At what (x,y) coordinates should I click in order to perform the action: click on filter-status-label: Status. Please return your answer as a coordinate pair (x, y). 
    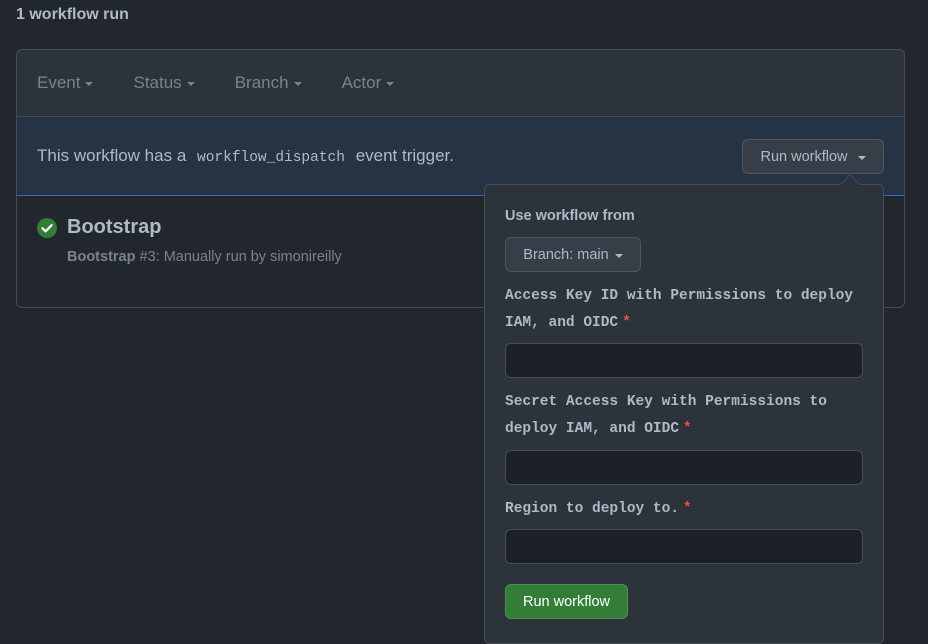
    Looking at the image, I should click on (157, 82).